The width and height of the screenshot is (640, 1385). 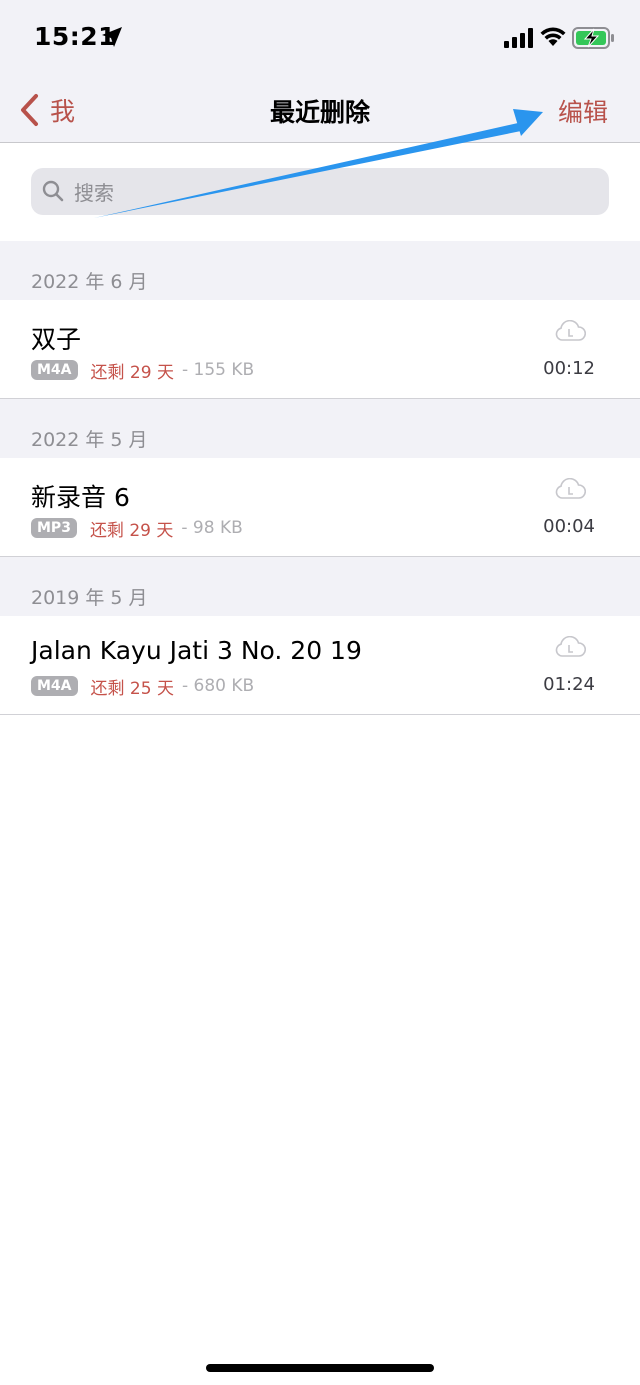 What do you see at coordinates (569, 368) in the screenshot?
I see `recording-duration: 00:12` at bounding box center [569, 368].